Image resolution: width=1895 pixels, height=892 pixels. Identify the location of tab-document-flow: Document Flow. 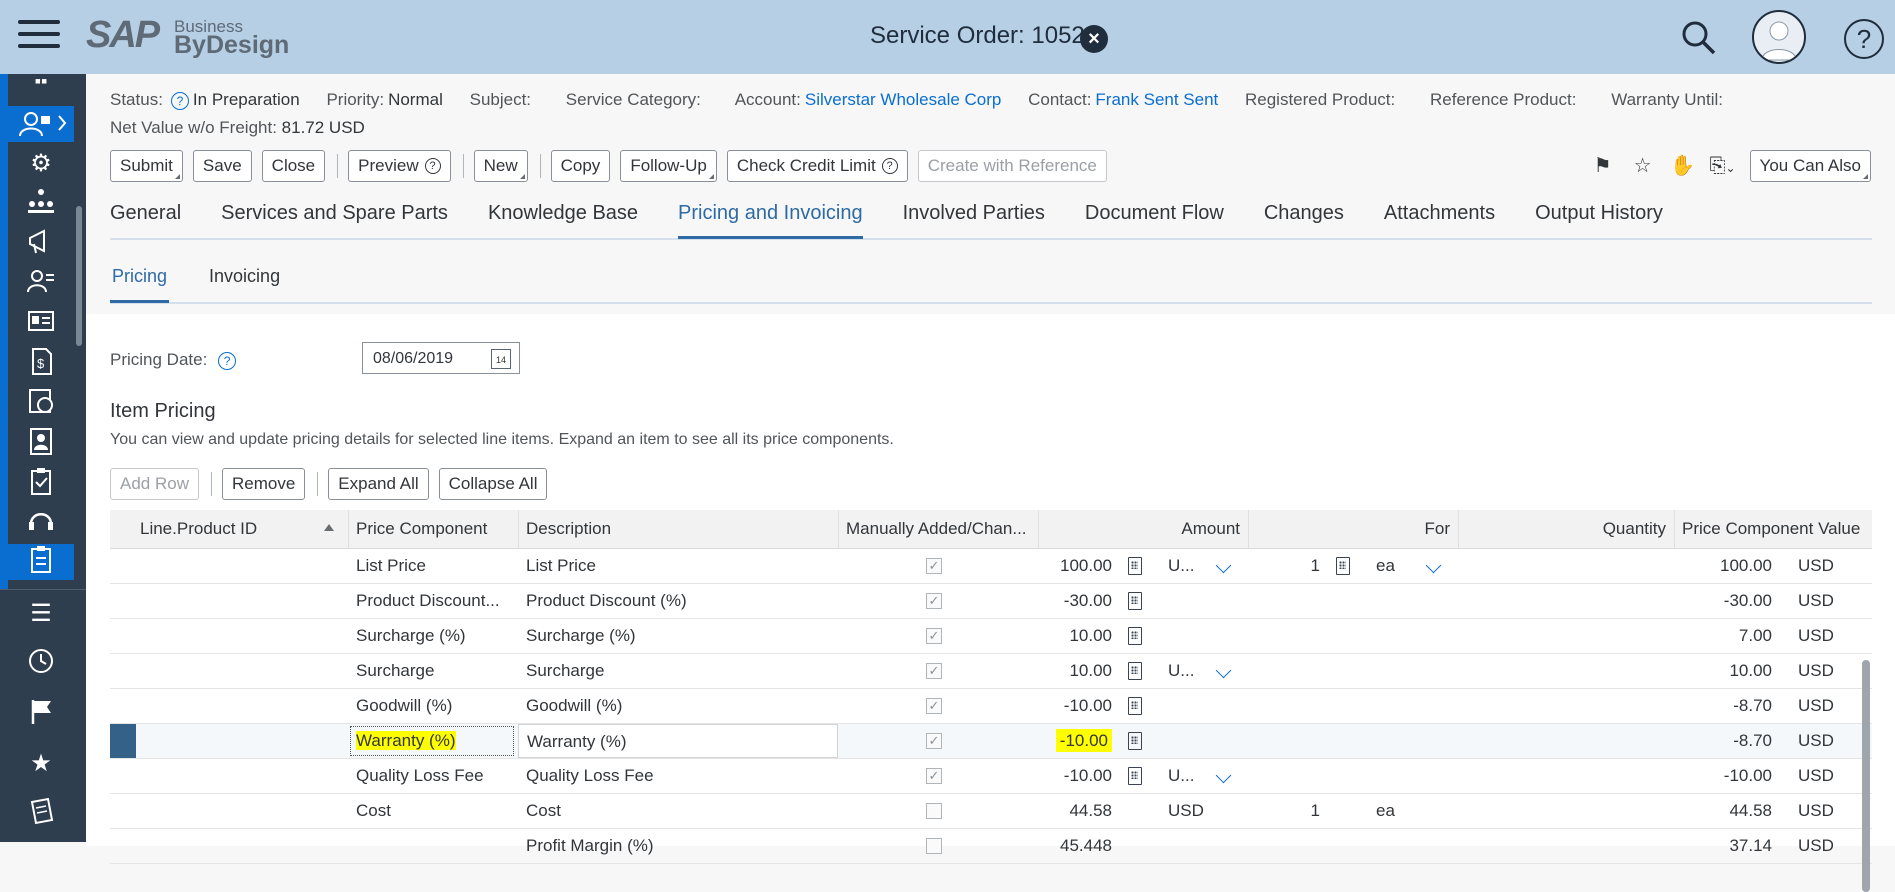
(1154, 215).